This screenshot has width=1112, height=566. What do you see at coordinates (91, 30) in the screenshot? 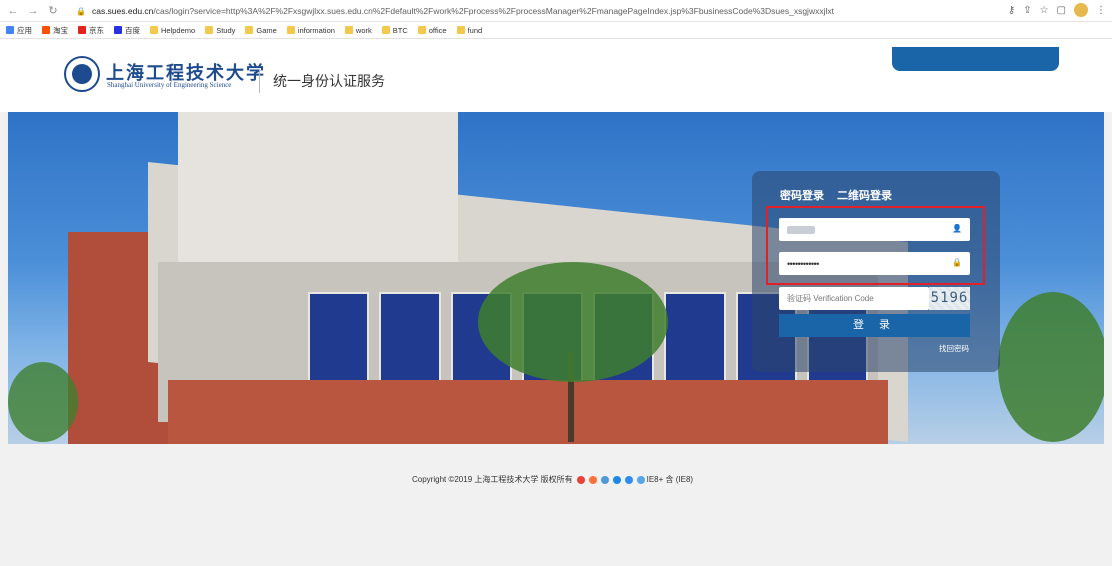
I see `bookmark-jd: 京东` at bounding box center [91, 30].